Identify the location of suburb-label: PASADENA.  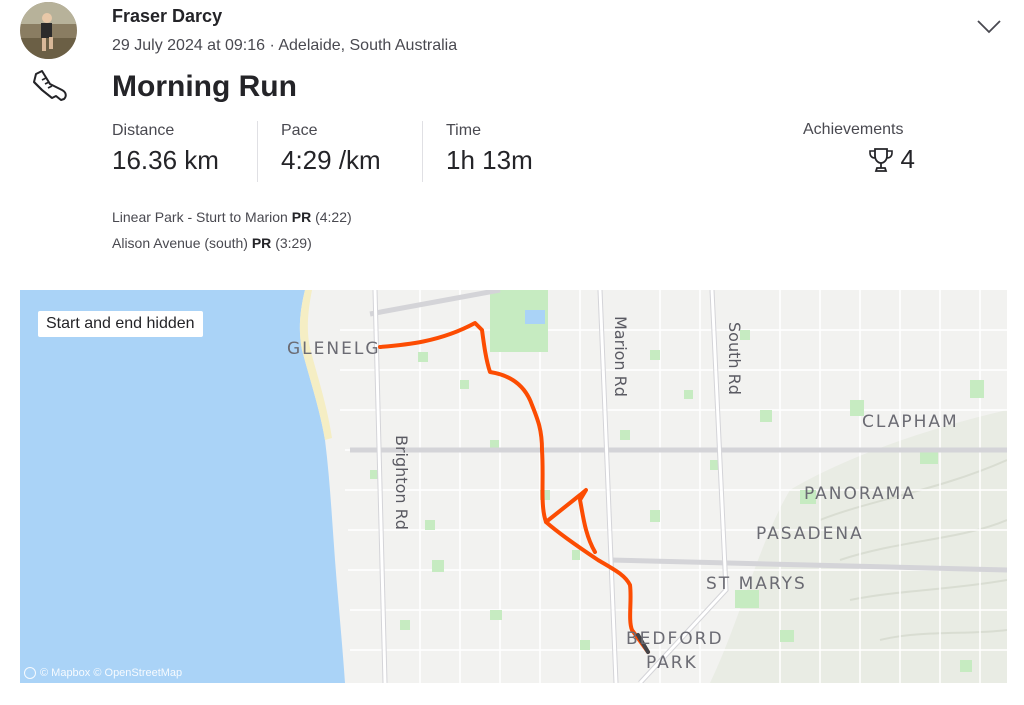
(810, 534).